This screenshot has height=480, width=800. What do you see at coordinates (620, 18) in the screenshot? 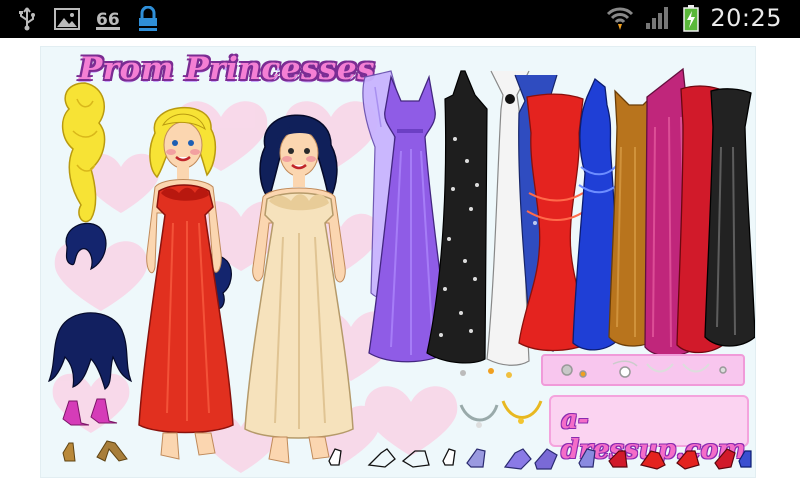
I see `wifi-icon` at bounding box center [620, 18].